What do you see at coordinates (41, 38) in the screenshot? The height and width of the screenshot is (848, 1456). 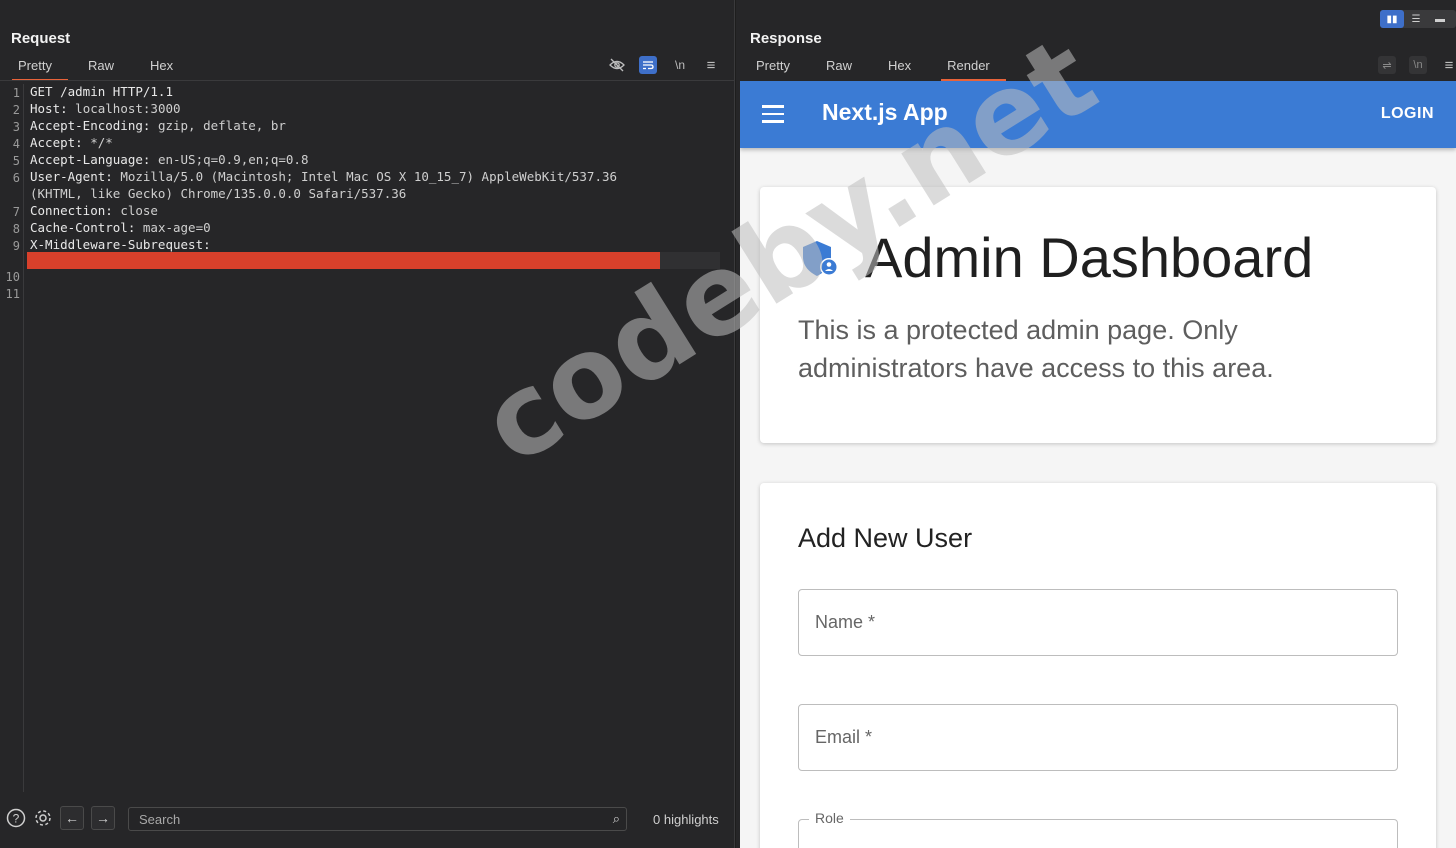 I see `request-title: Request` at bounding box center [41, 38].